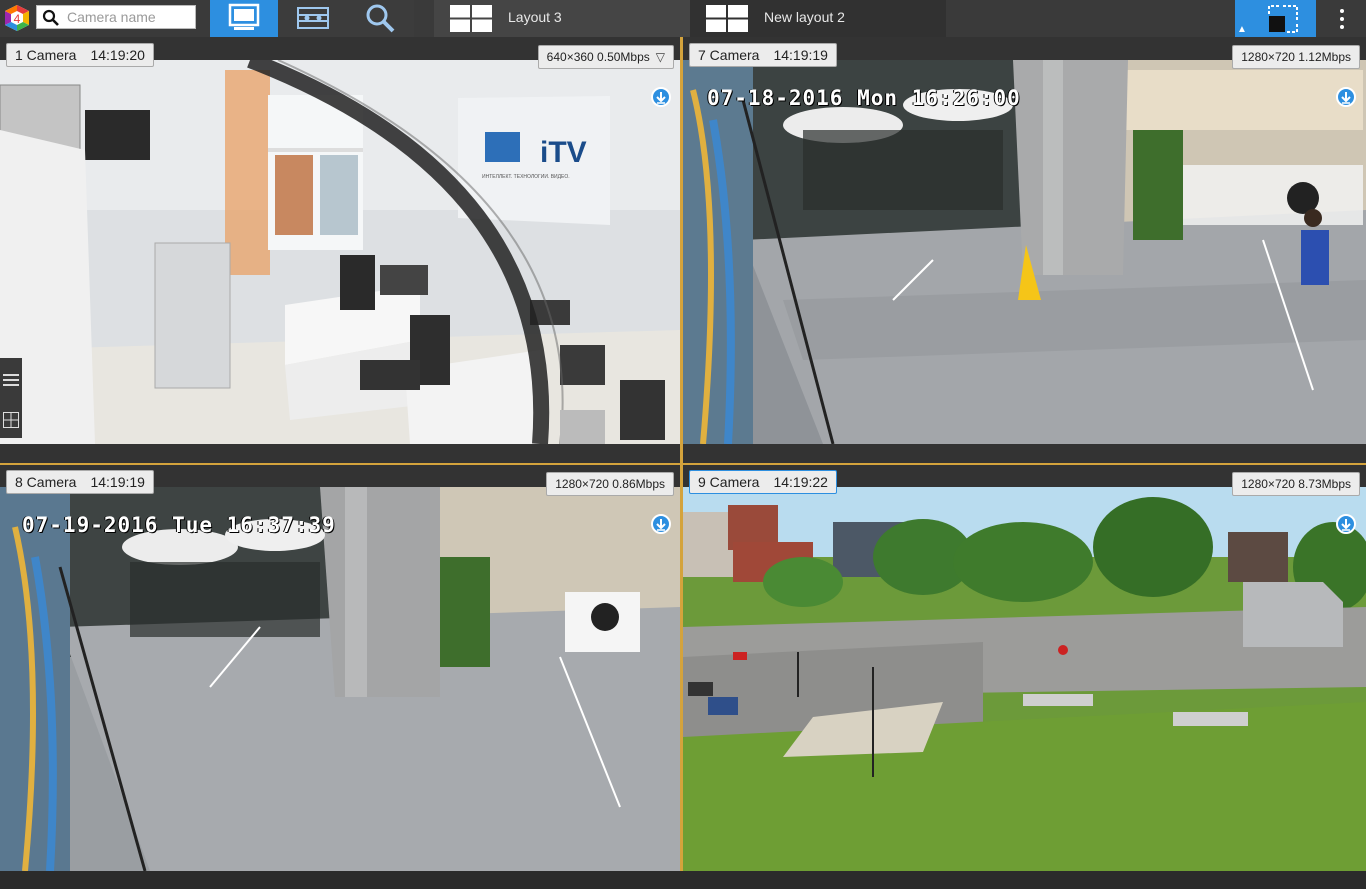 The width and height of the screenshot is (1366, 889). What do you see at coordinates (729, 482) in the screenshot?
I see `camera-name: 9 Camera` at bounding box center [729, 482].